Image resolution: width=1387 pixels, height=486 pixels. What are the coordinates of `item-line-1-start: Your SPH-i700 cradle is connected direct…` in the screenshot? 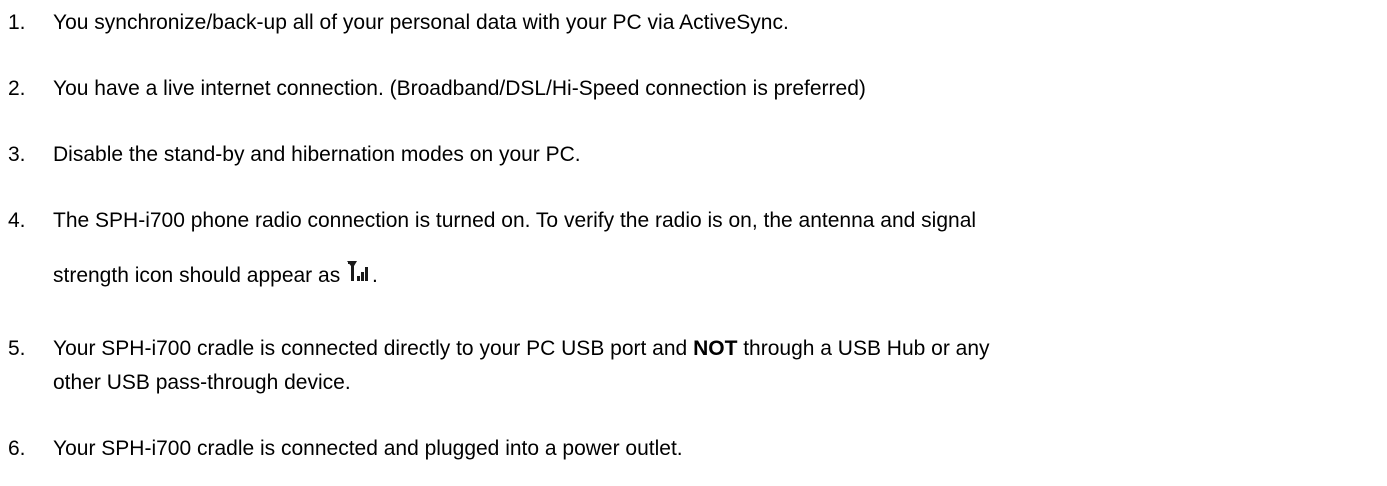 It's located at (373, 348).